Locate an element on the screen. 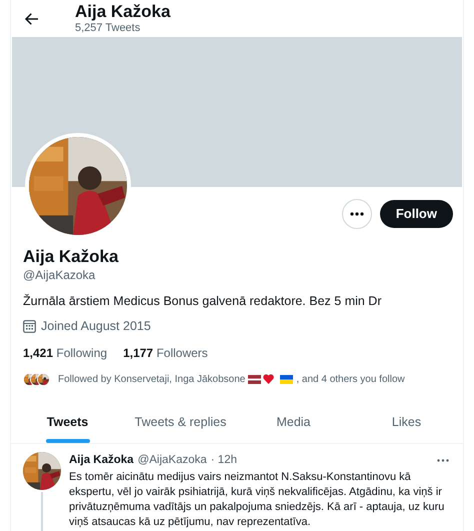  more-icon is located at coordinates (357, 214).